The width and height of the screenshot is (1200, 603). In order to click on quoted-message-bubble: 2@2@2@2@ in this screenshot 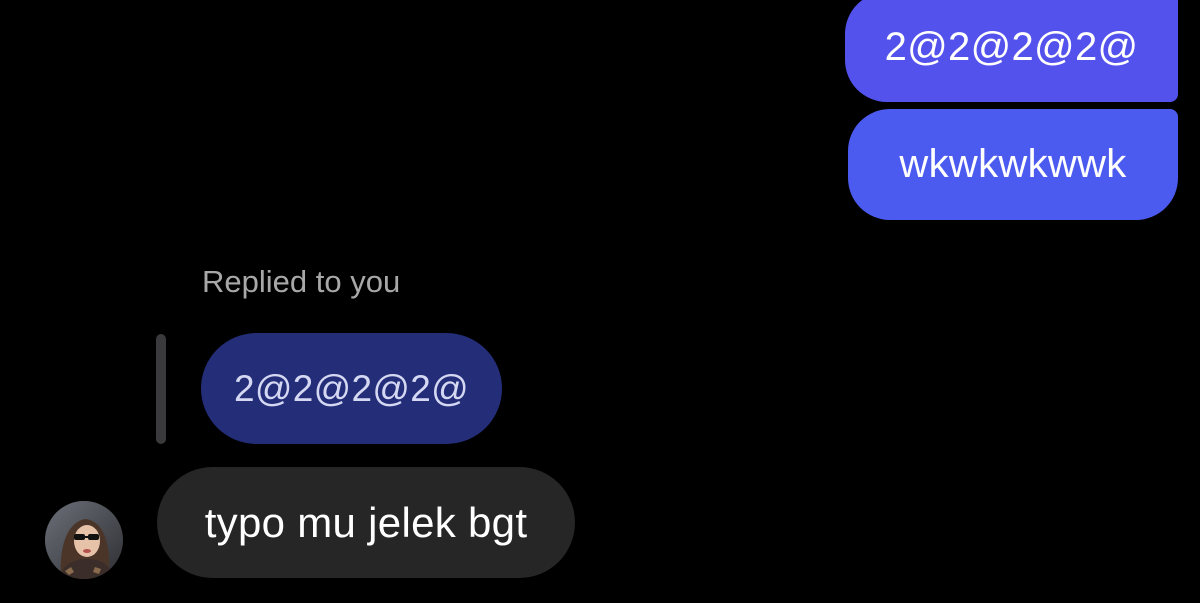, I will do `click(351, 388)`.